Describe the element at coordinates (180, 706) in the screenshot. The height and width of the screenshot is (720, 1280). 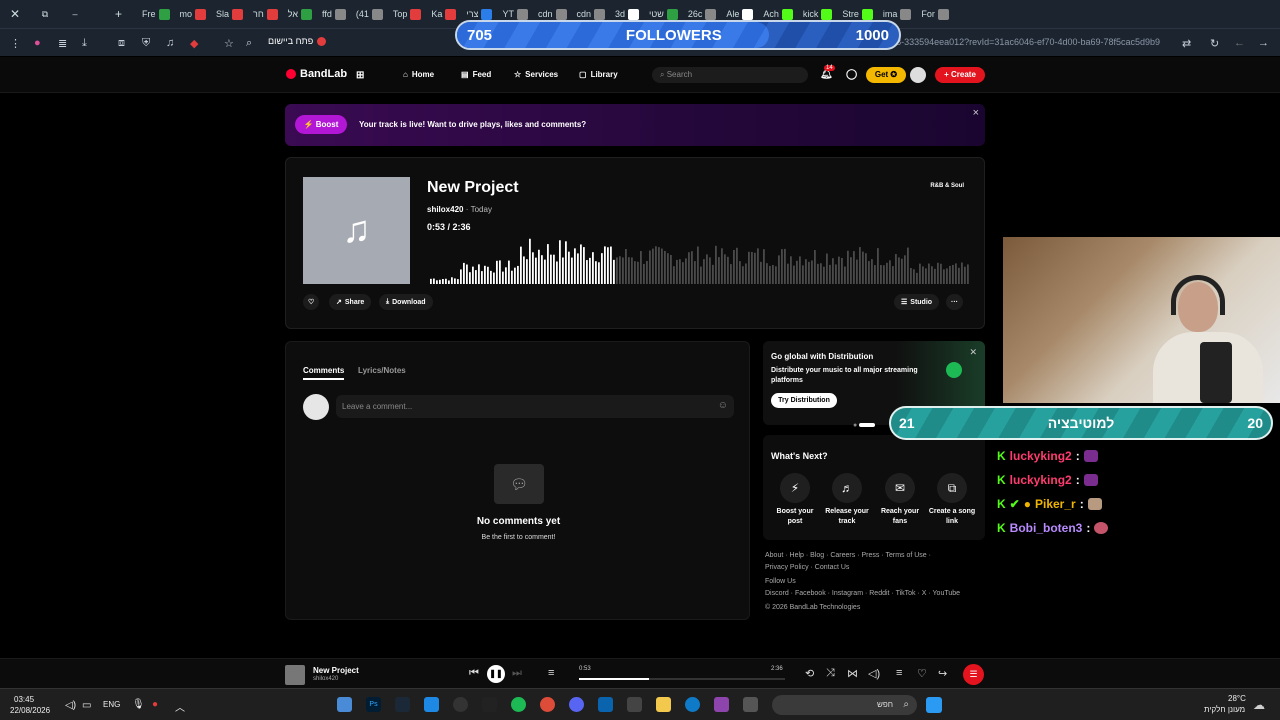
I see `tray-chevron-icon: ︿` at that location.